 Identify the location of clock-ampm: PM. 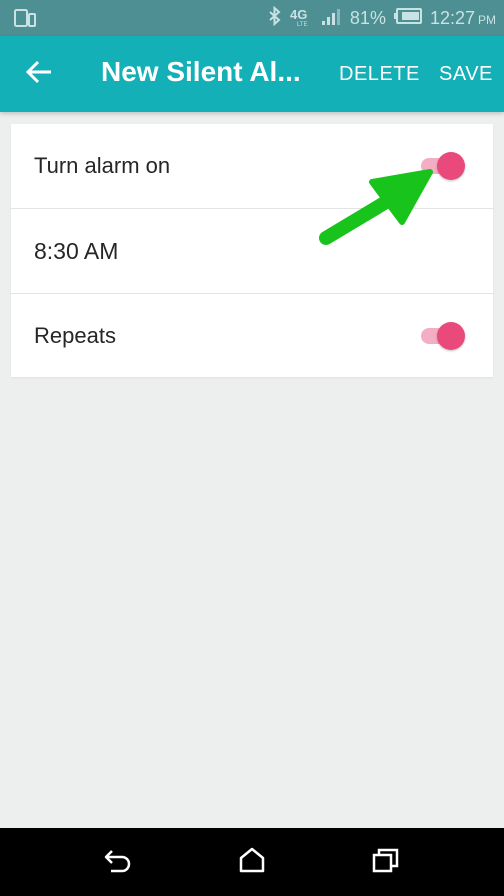
(487, 20).